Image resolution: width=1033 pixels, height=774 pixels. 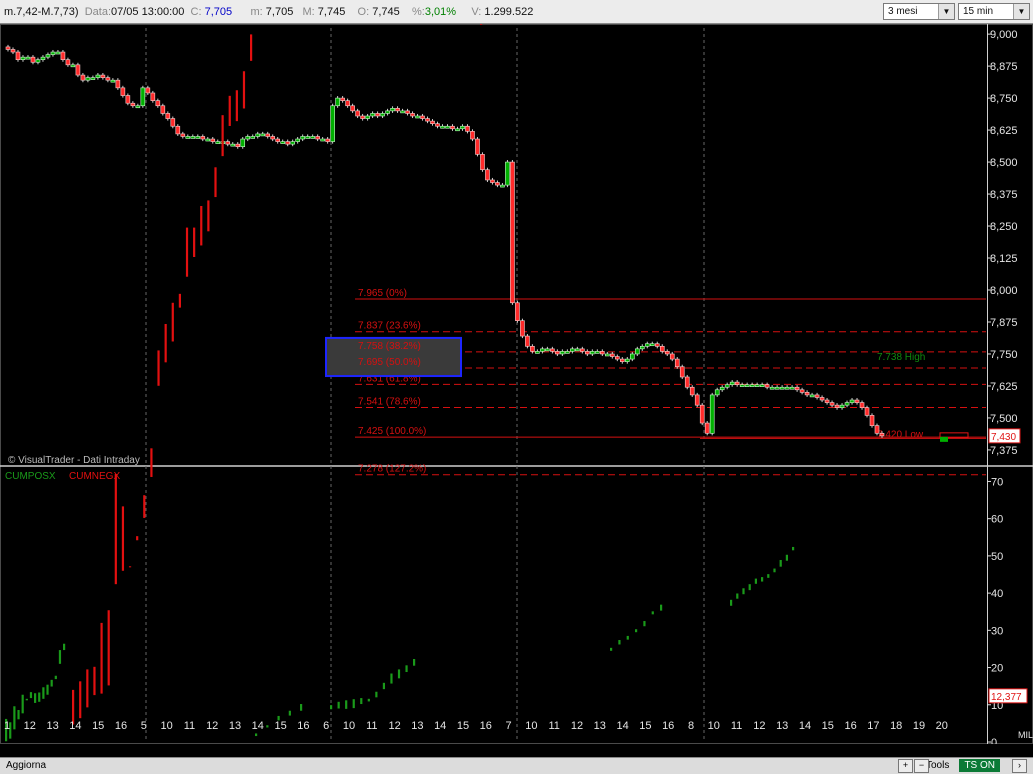 What do you see at coordinates (1004, 323) in the screenshot?
I see `y-tick-label: 7,875` at bounding box center [1004, 323].